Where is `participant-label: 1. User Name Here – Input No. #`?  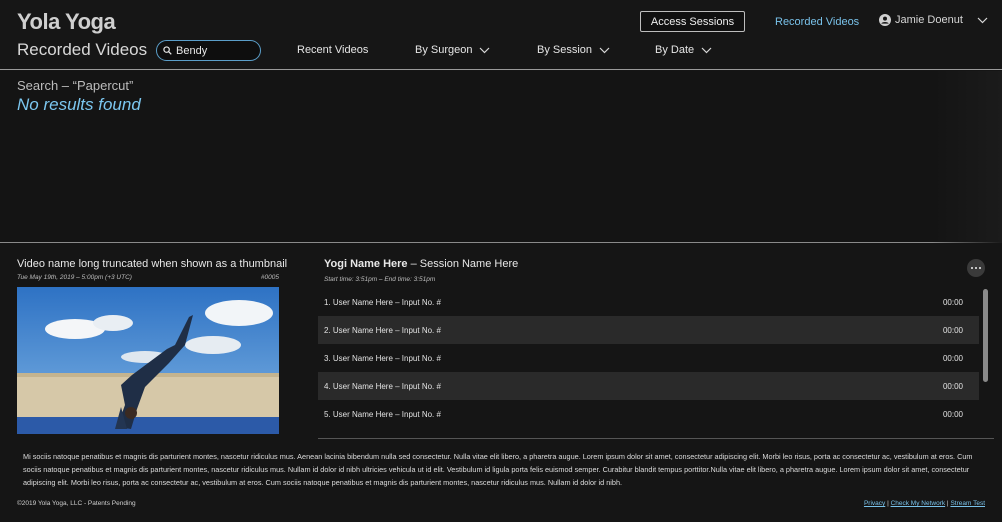
participant-label: 1. User Name Here – Input No. # is located at coordinates (382, 302).